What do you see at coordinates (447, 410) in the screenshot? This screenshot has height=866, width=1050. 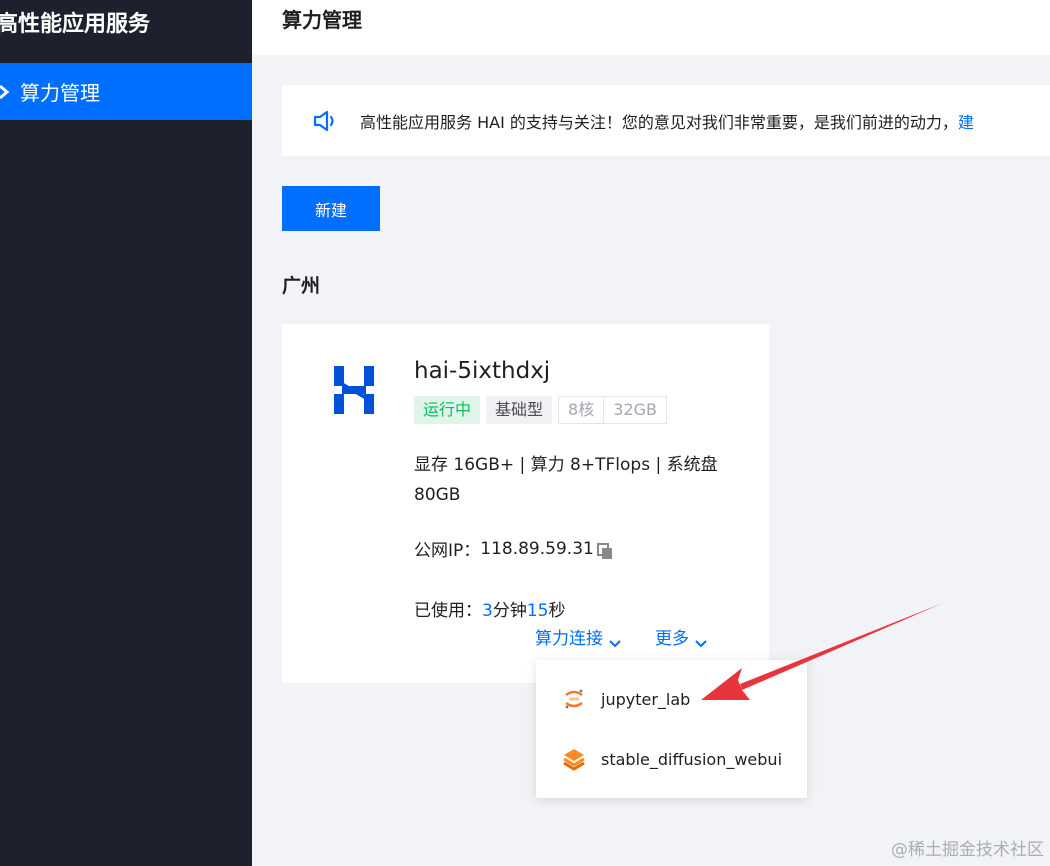 I see `status-badge: 运行中` at bounding box center [447, 410].